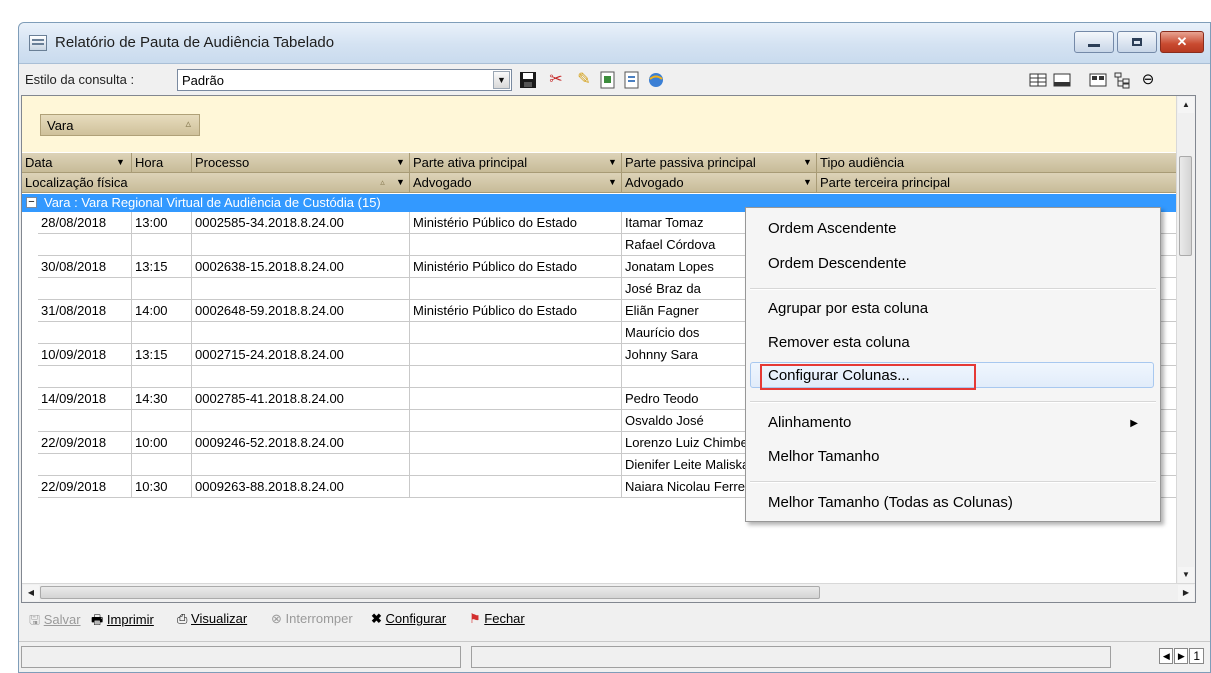 The width and height of the screenshot is (1211, 673). What do you see at coordinates (1062, 80) in the screenshot?
I see `layout-panel-icon` at bounding box center [1062, 80].